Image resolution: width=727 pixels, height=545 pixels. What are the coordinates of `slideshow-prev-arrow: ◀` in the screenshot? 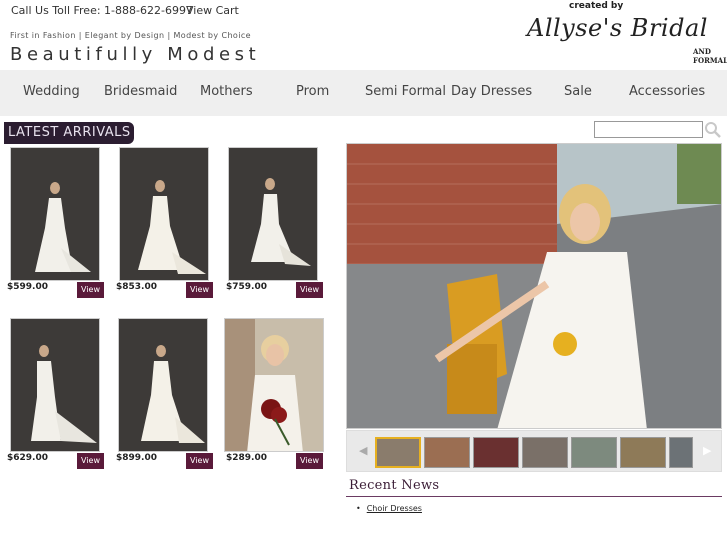 It's located at (363, 450).